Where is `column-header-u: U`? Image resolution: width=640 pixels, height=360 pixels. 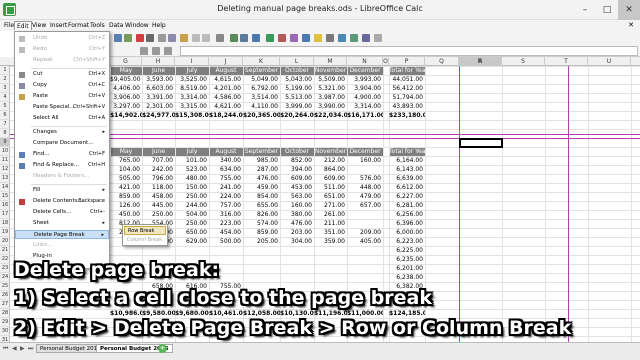 column-header-u: U is located at coordinates (609, 61).